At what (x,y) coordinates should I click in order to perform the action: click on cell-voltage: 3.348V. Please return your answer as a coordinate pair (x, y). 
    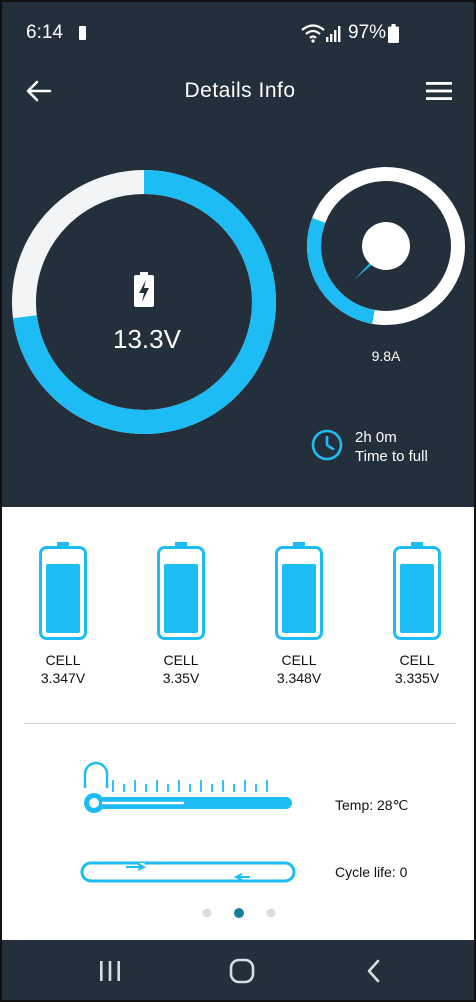
    Looking at the image, I should click on (299, 678).